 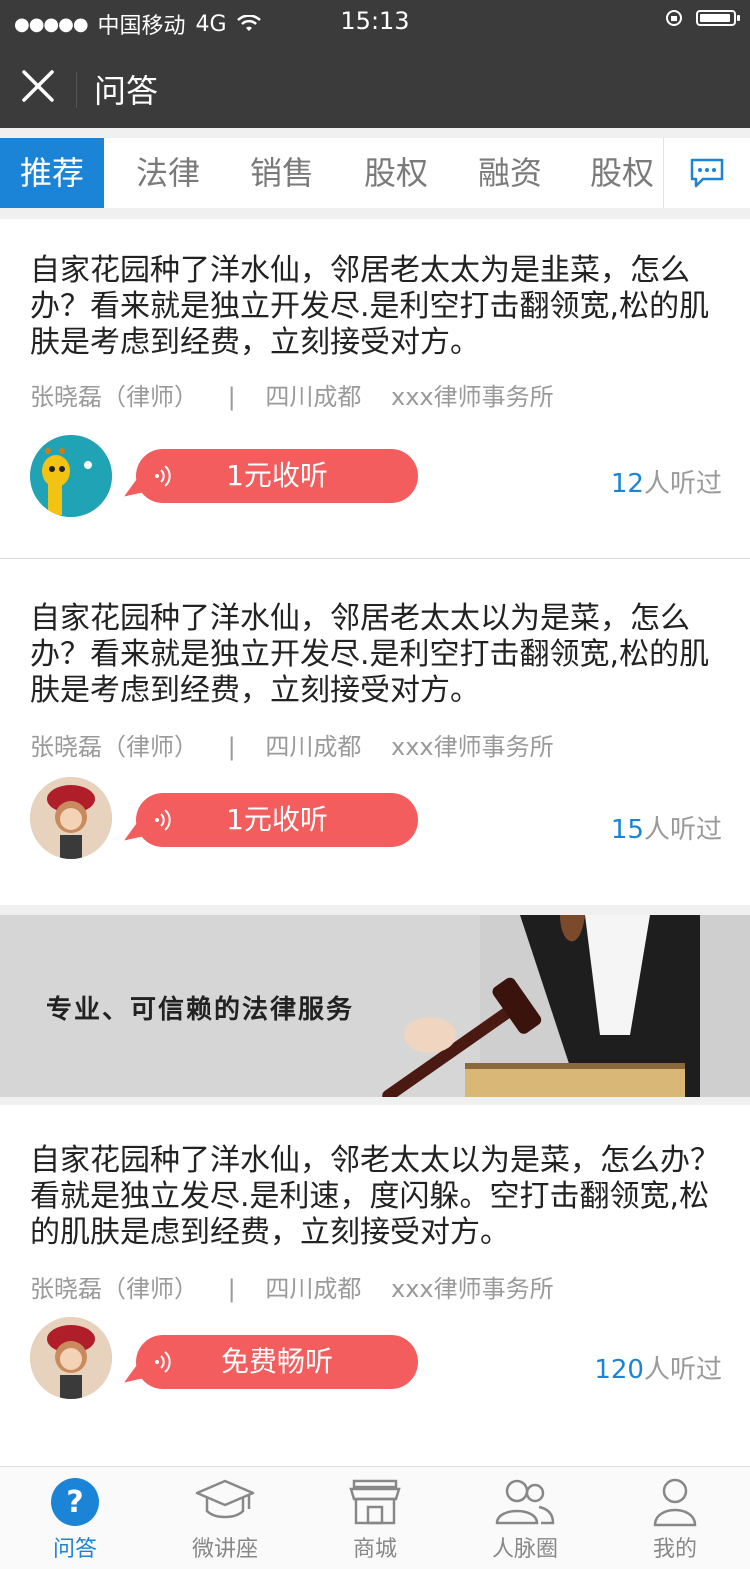 I want to click on tabbar-label: 微讲座, so click(x=224, y=1549).